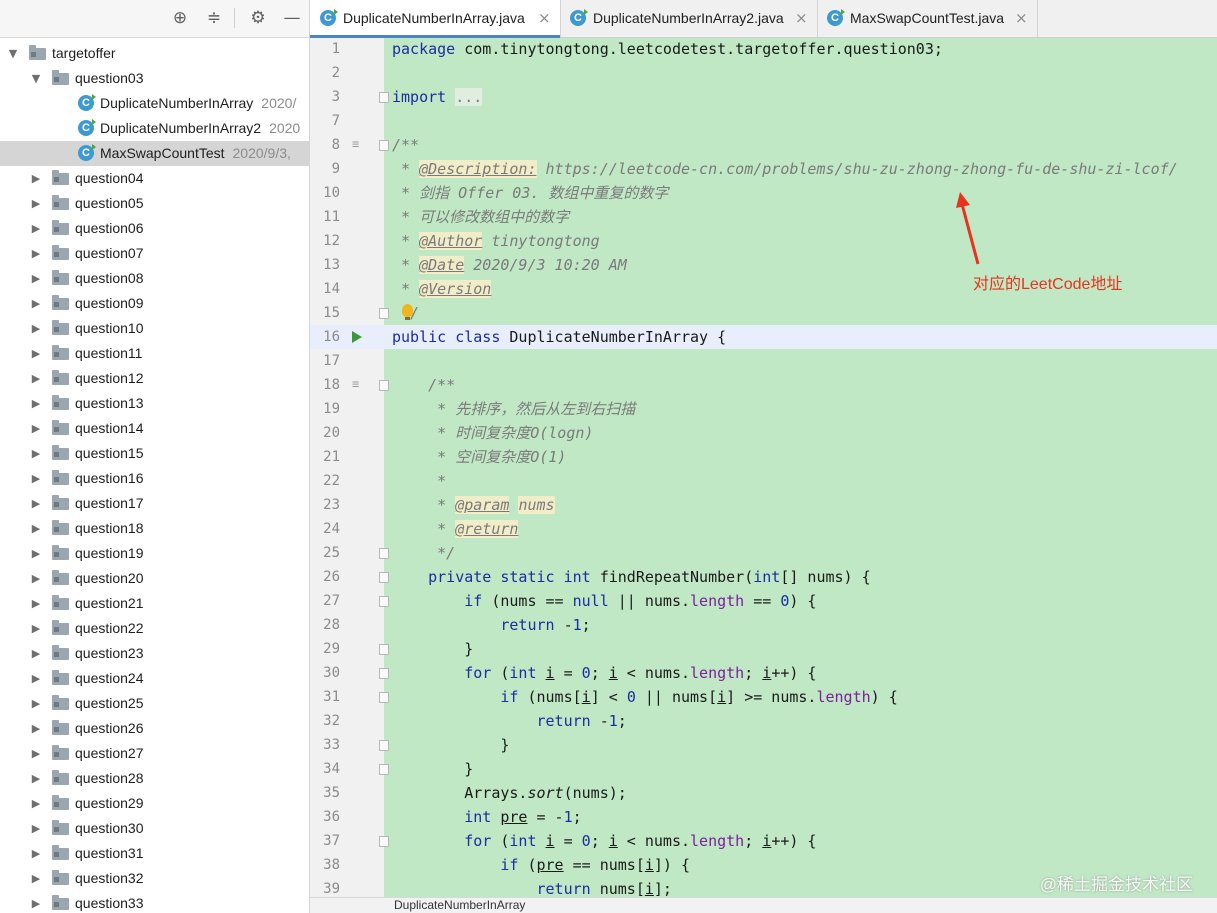 Image resolution: width=1217 pixels, height=913 pixels. Describe the element at coordinates (435, 19) in the screenshot. I see `tab-1: C DuplicateNumberInArray.java ×` at that location.